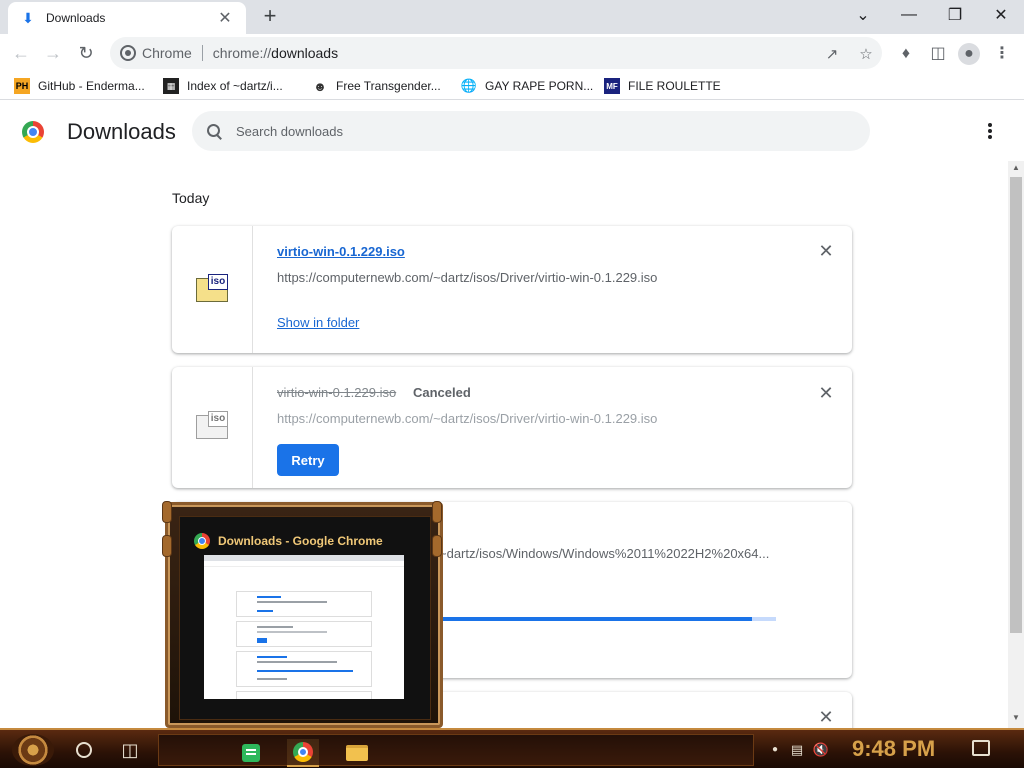 Image resolution: width=1024 pixels, height=768 pixels. Describe the element at coordinates (320, 86) in the screenshot. I see `mask-favicon-icon: ☻` at that location.